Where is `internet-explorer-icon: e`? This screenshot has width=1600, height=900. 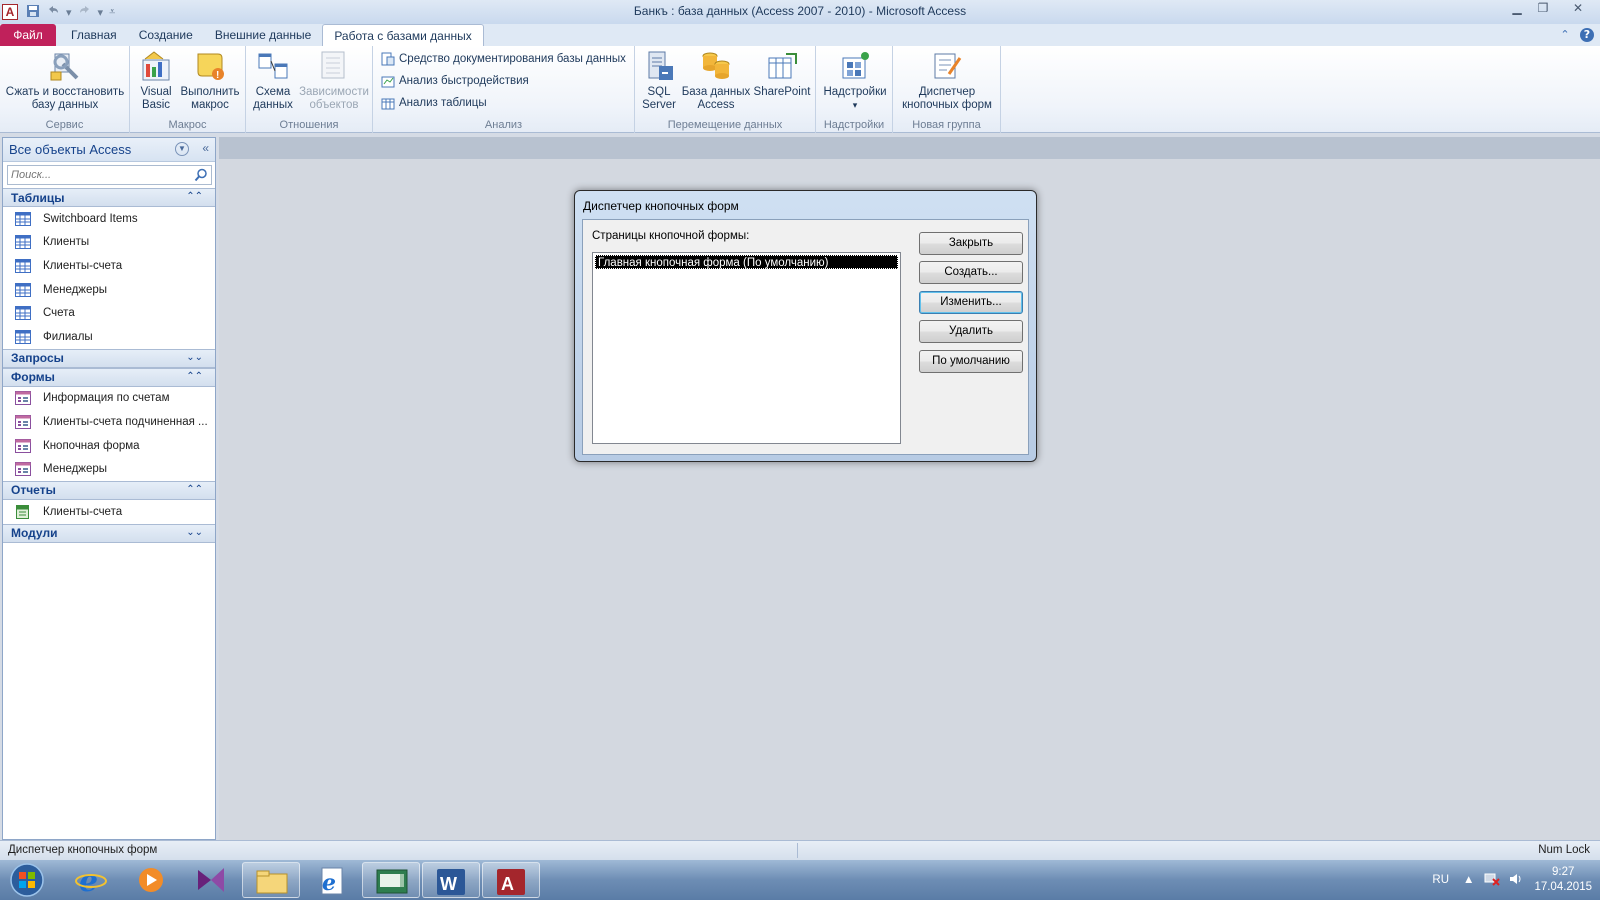
internet-explorer-icon: e is located at coordinates (91, 880).